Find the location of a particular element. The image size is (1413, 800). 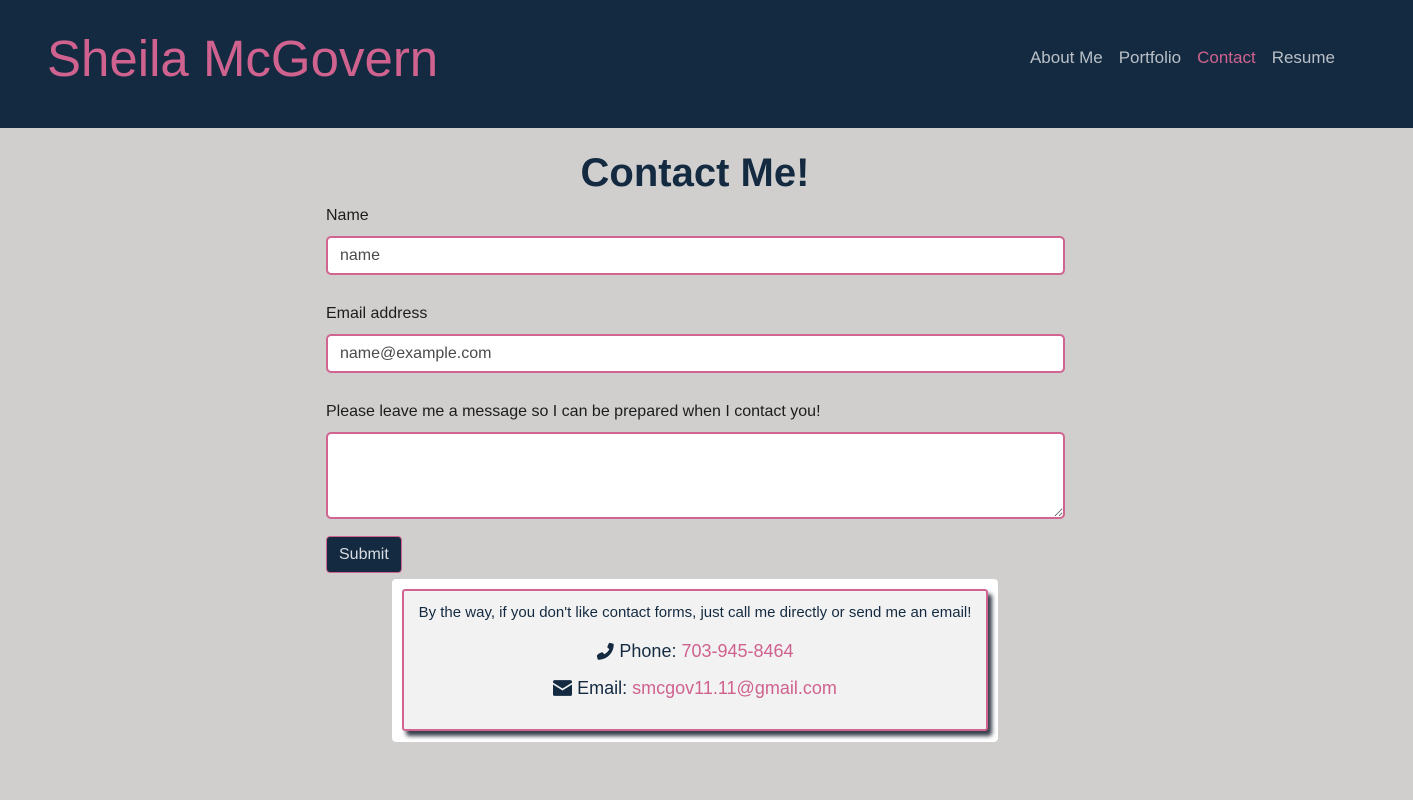

email-input is located at coordinates (695, 353).